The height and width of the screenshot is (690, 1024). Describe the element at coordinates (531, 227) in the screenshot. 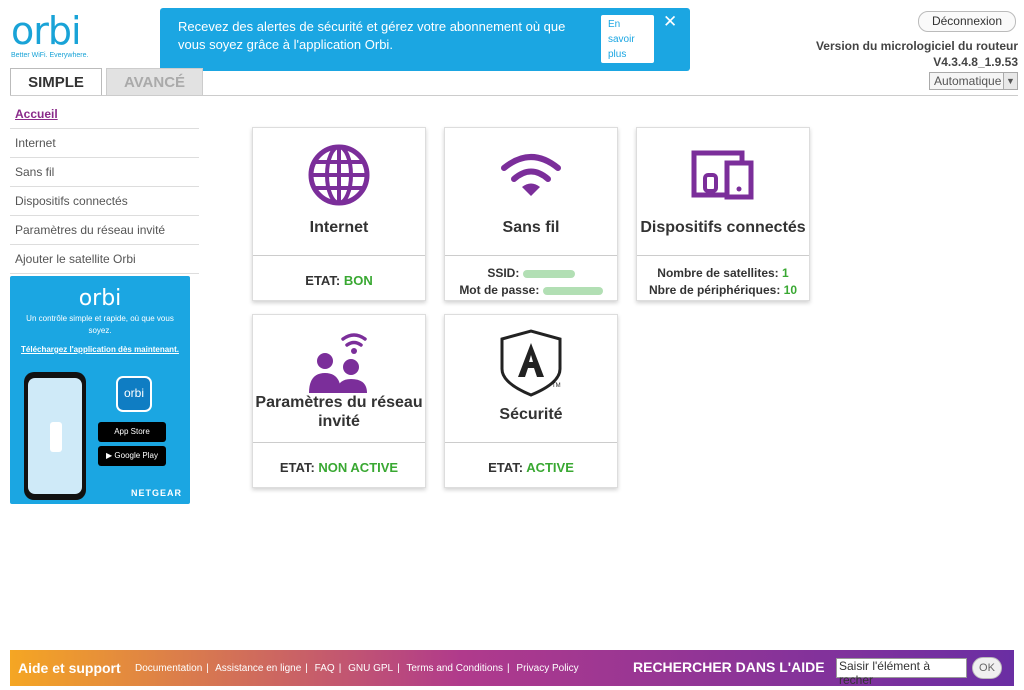

I see `wireless-card-title: Sans fil` at that location.